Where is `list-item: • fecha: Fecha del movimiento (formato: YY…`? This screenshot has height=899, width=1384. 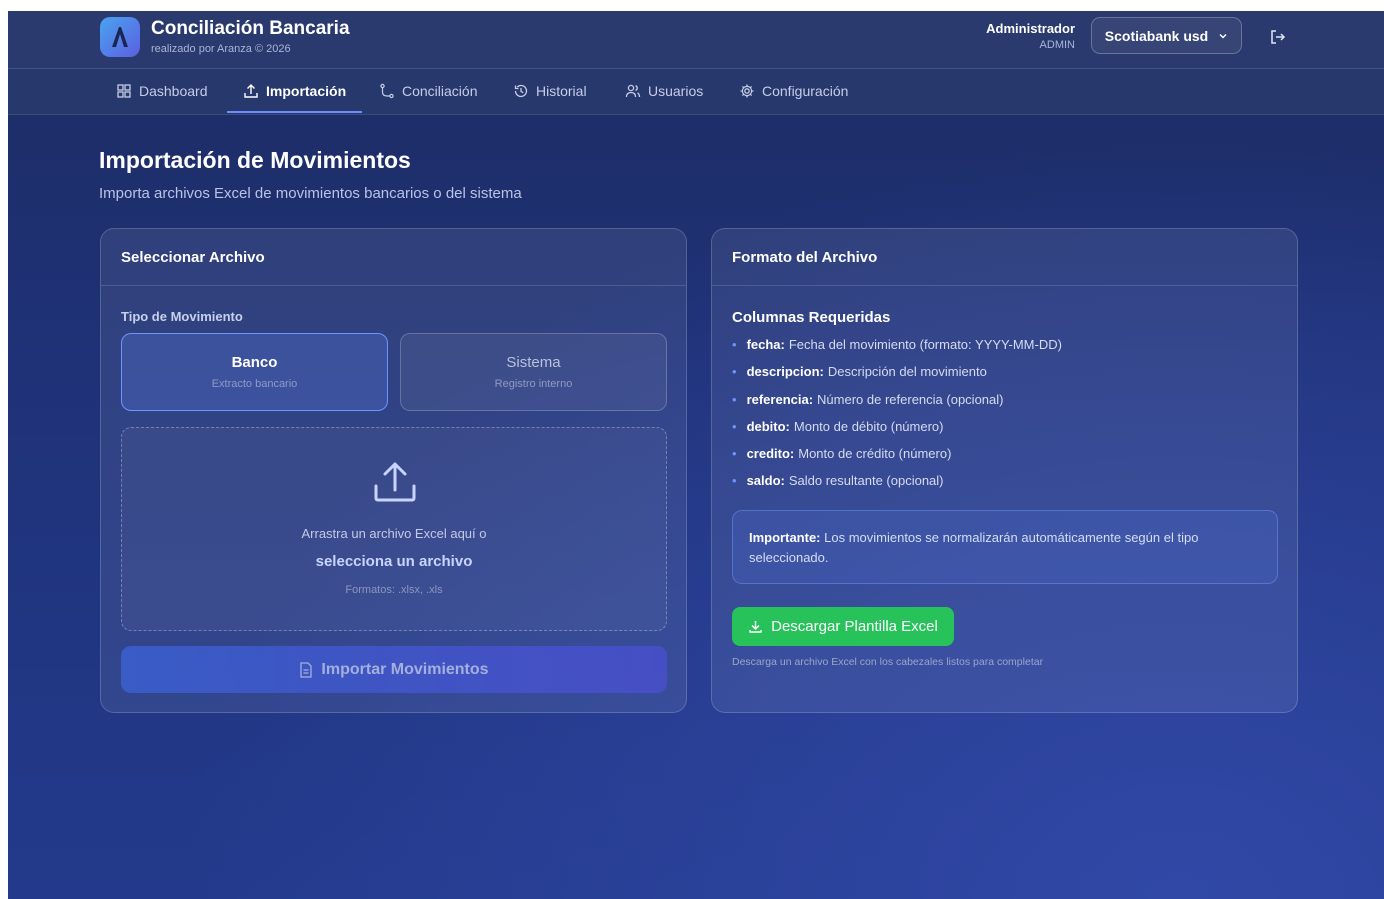
list-item: • fecha: Fecha del movimiento (formato: YY… is located at coordinates (897, 344).